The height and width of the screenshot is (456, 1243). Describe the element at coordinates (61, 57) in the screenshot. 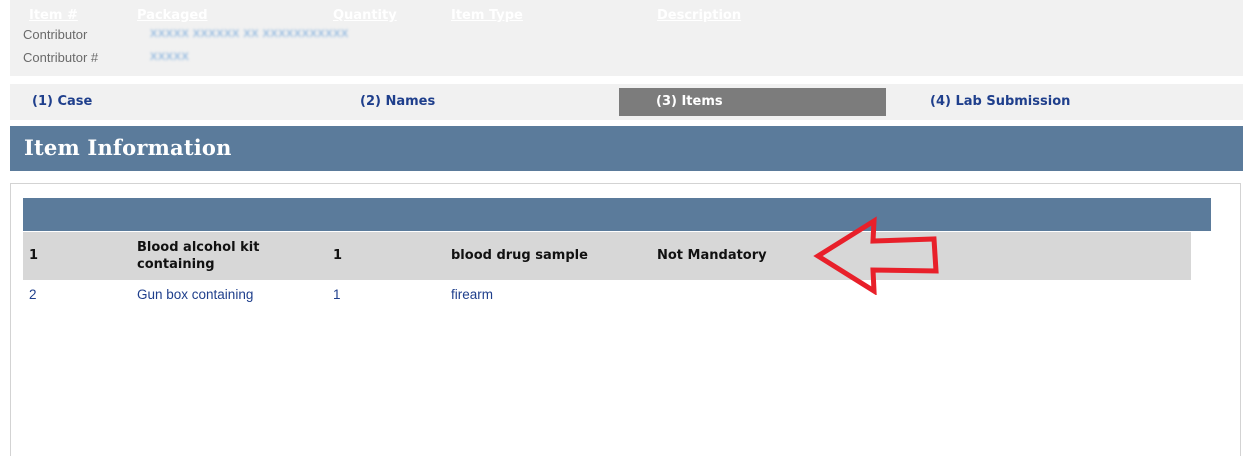

I see `contributor-number-label: Contributor #` at that location.